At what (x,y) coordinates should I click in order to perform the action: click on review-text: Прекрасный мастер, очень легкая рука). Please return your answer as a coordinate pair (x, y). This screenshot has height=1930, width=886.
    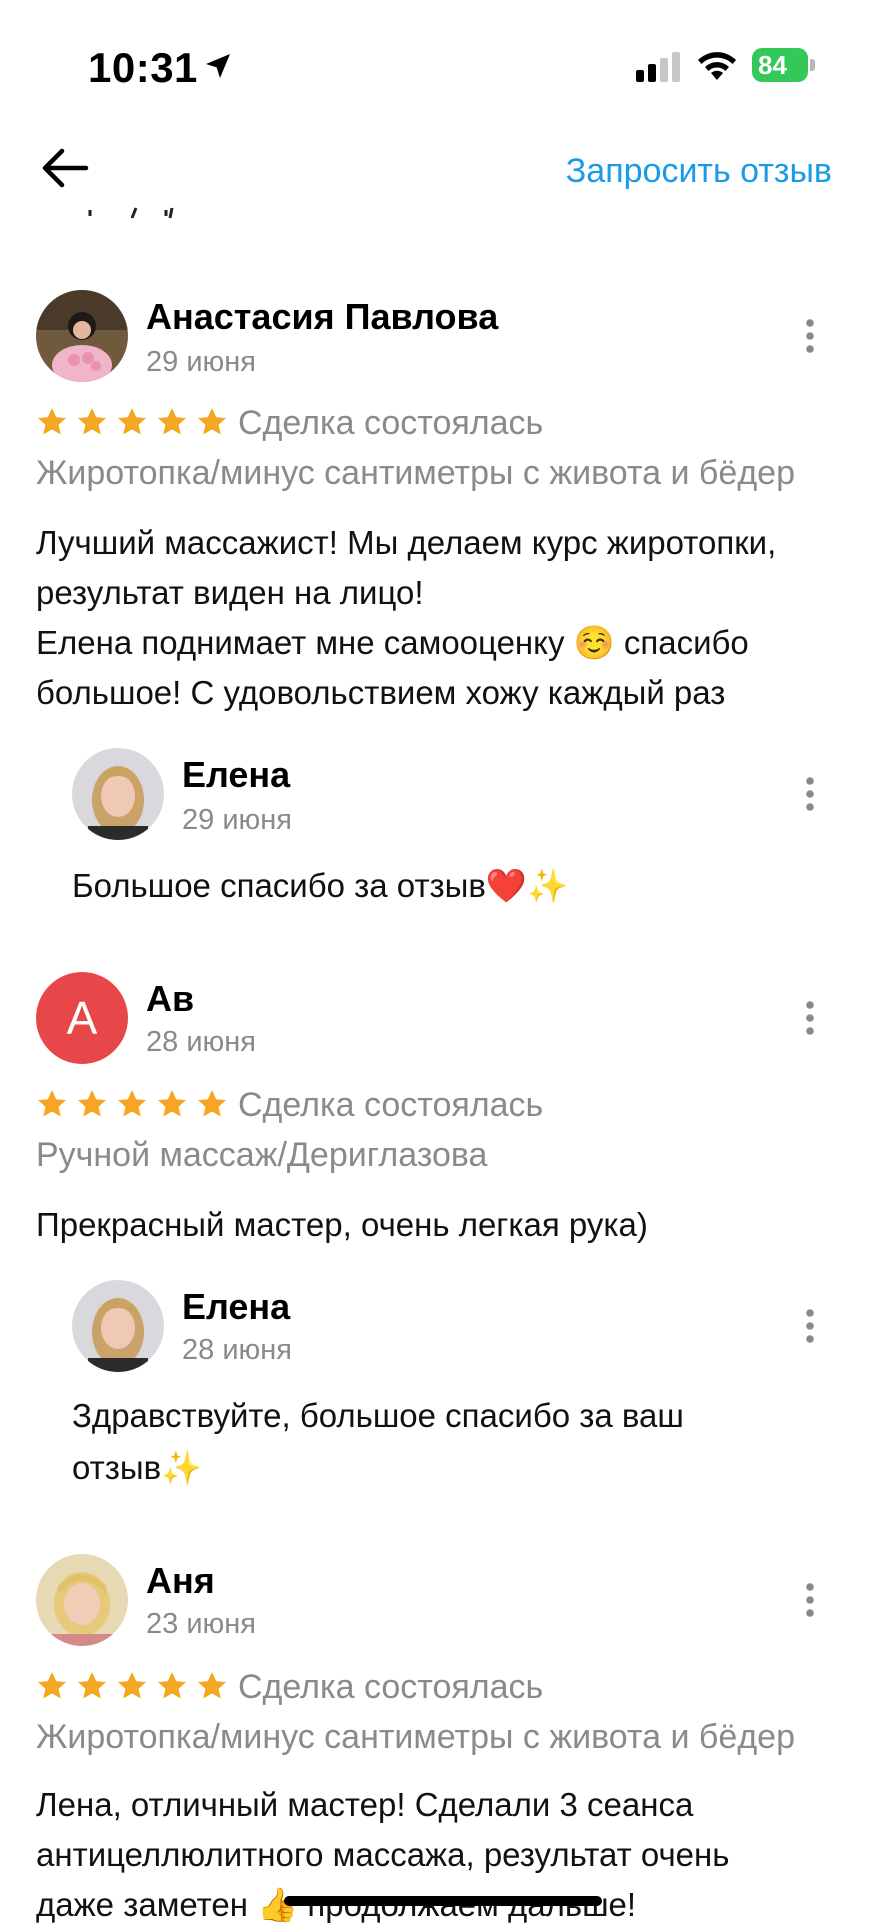
    Looking at the image, I should click on (441, 1225).